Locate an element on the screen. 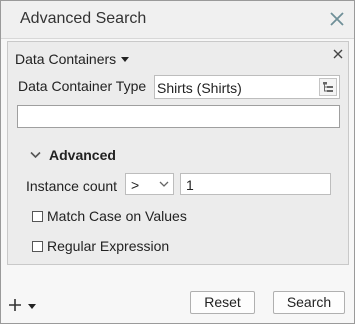 The image size is (355, 324). title-bar: Advanced Search is located at coordinates (177, 20).